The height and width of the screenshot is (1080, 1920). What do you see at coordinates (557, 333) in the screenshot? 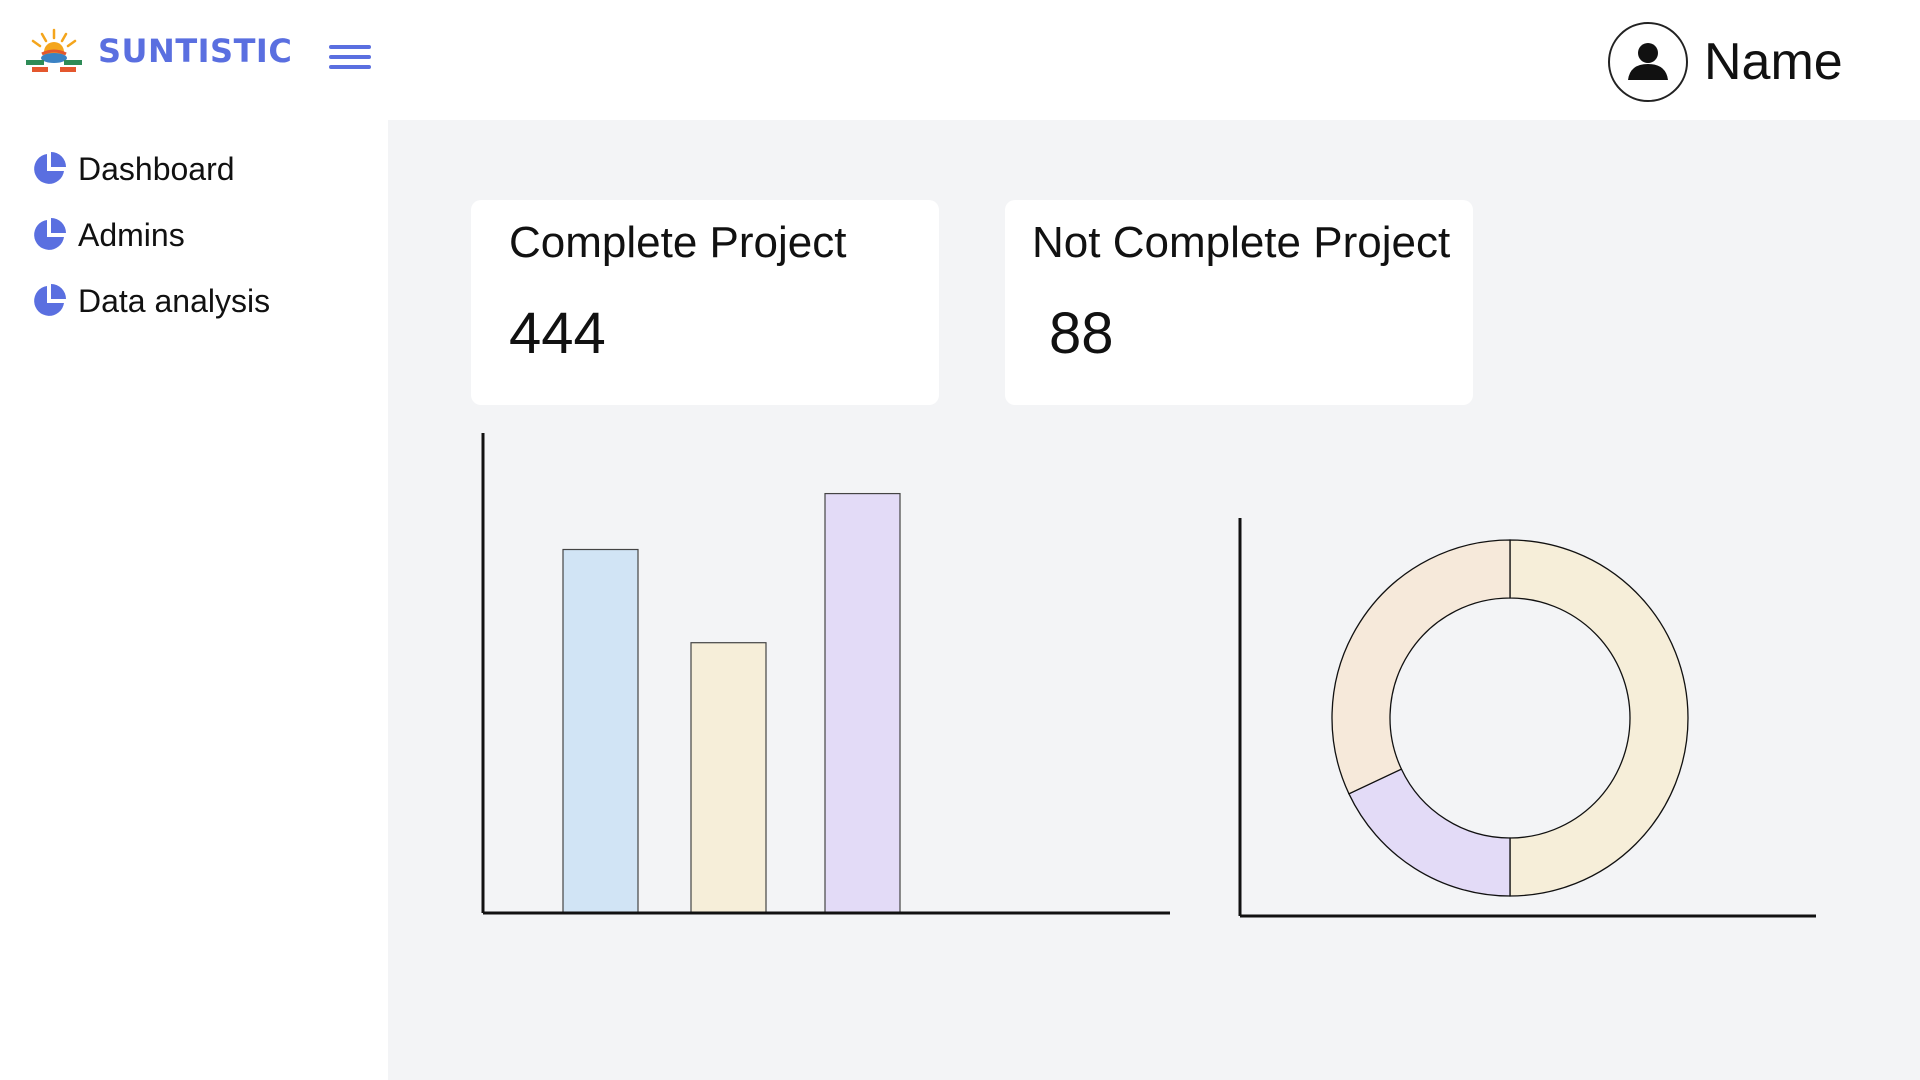
I see `card-value: 444` at bounding box center [557, 333].